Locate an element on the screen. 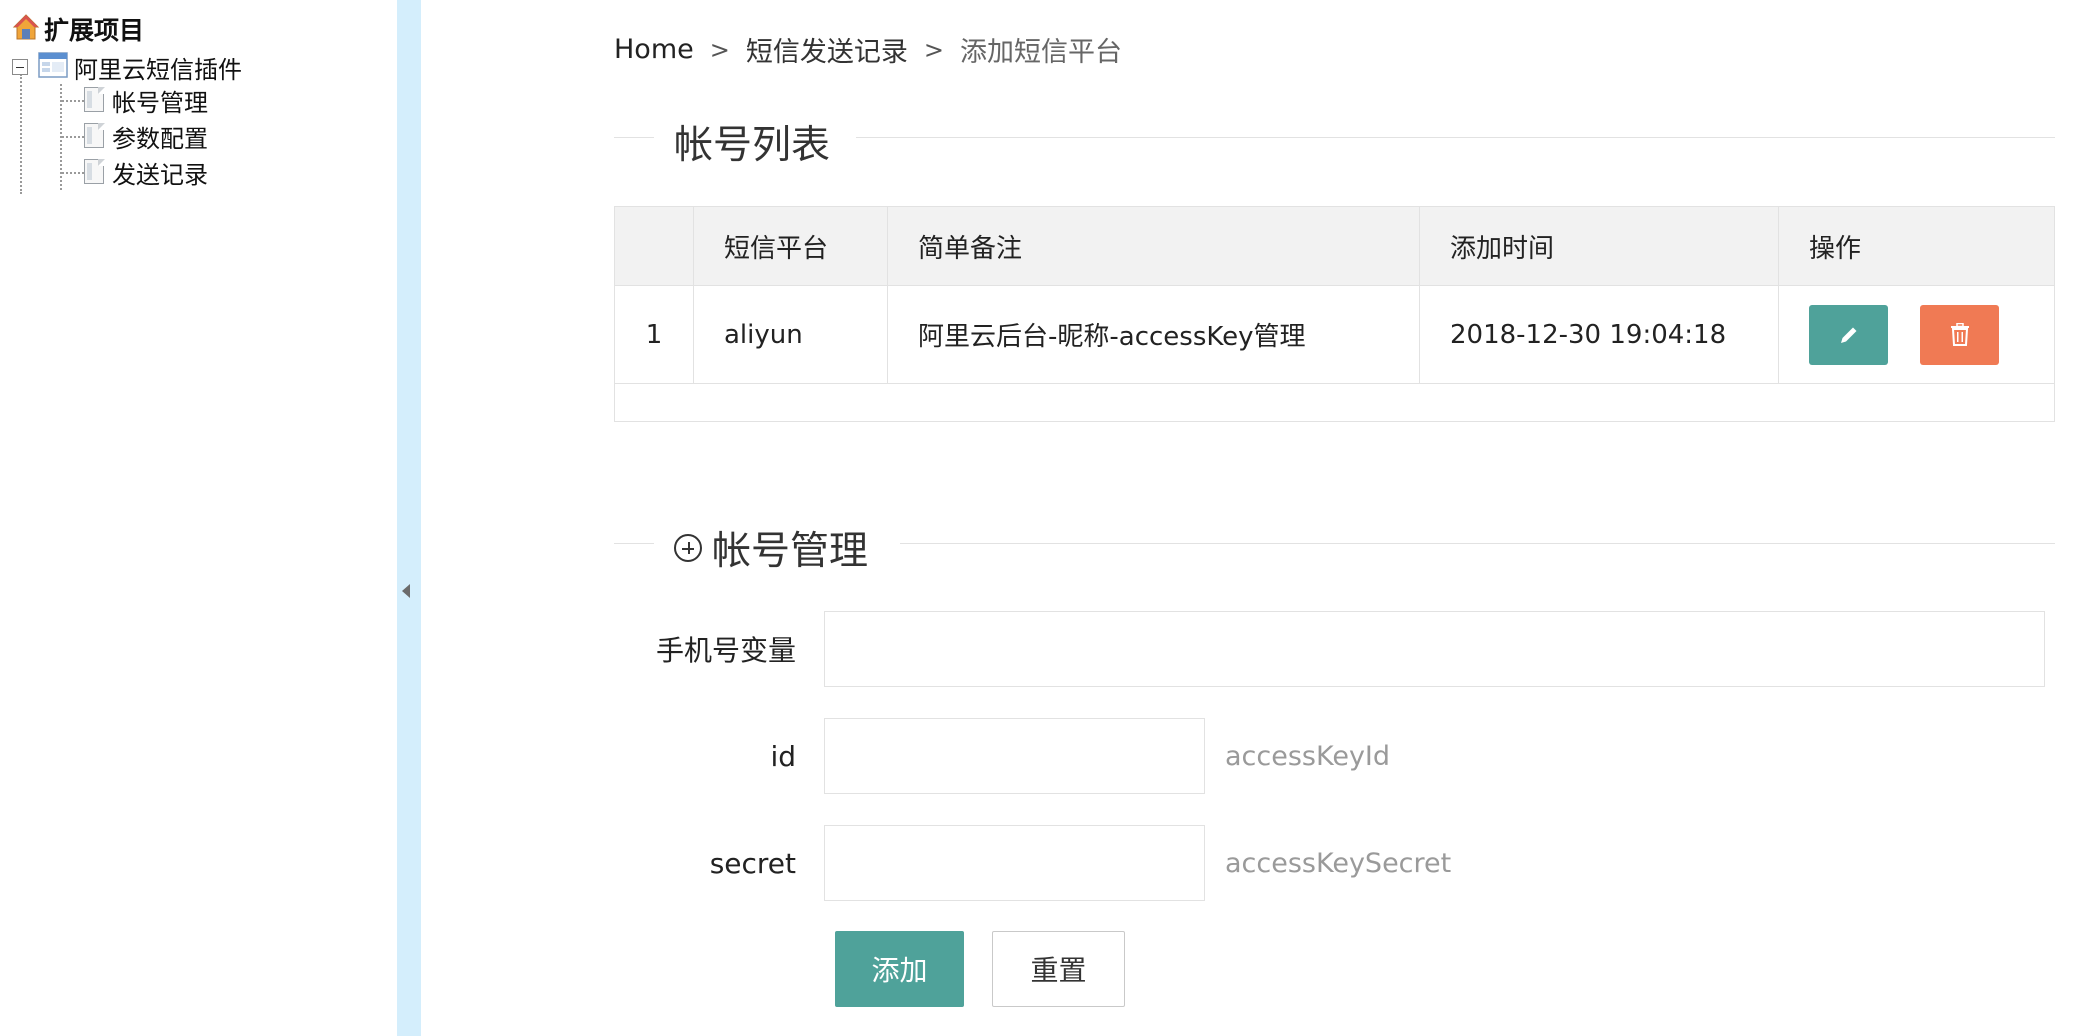 The image size is (2080, 1036). home-icon is located at coordinates (26, 29).